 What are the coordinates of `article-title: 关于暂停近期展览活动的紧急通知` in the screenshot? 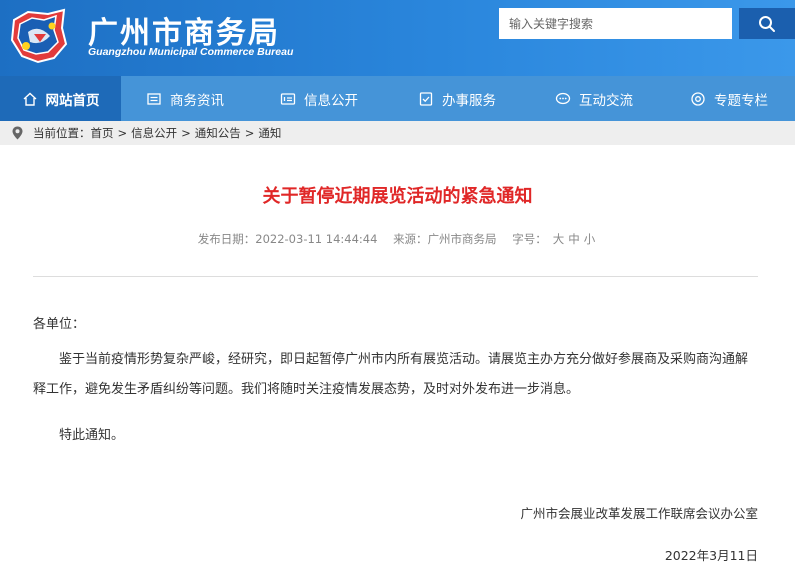 It's located at (397, 196).